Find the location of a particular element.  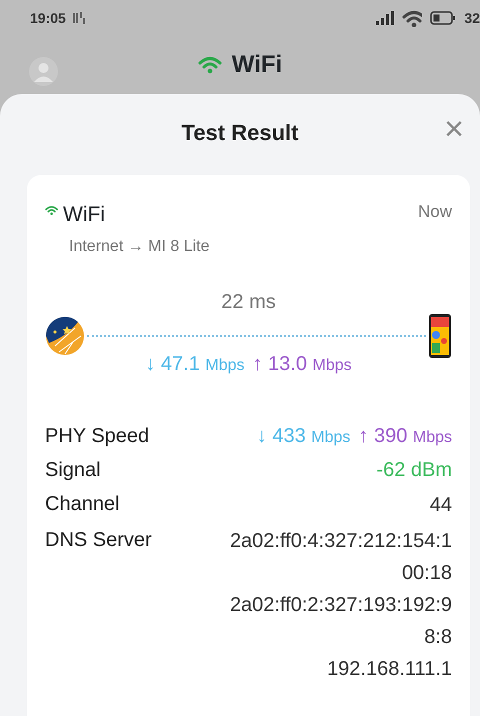

download-speed: ↓ 433 Mbps is located at coordinates (303, 436).